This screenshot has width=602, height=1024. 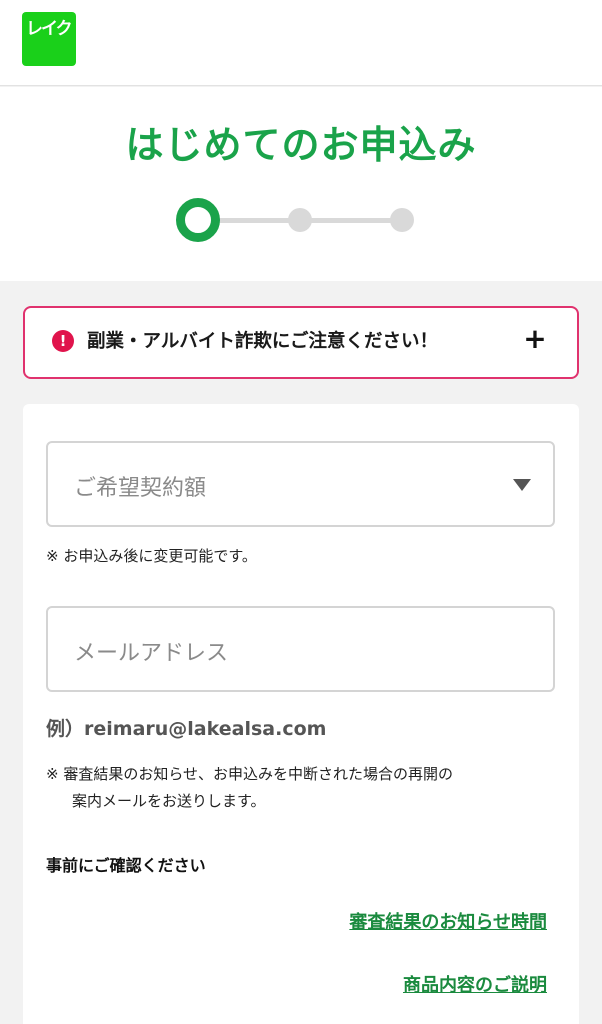 I want to click on contract-amount-placeholder: ご希望契約額, so click(x=140, y=488).